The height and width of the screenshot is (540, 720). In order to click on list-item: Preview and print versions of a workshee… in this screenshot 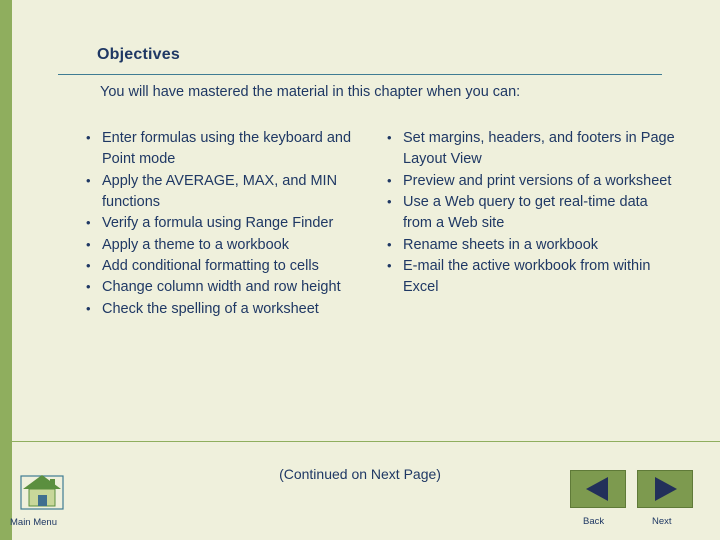, I will do `click(528, 181)`.